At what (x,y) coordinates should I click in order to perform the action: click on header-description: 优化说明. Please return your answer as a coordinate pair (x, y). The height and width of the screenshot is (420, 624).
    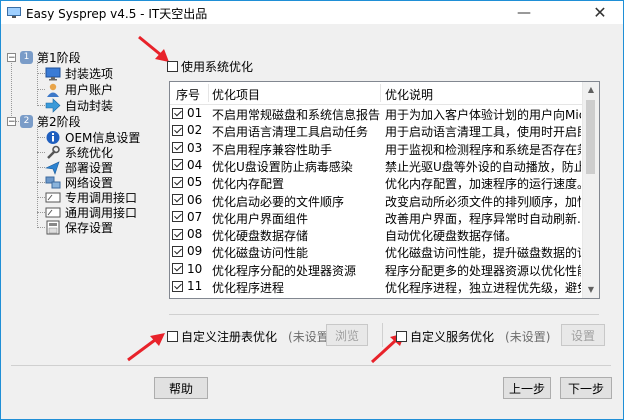
    Looking at the image, I should click on (409, 94).